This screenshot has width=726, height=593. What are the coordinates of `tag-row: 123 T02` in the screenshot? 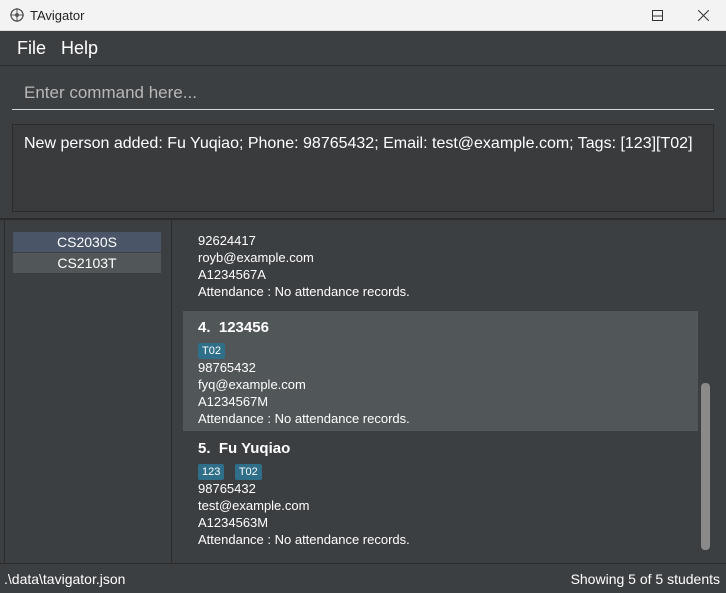 It's located at (448, 471).